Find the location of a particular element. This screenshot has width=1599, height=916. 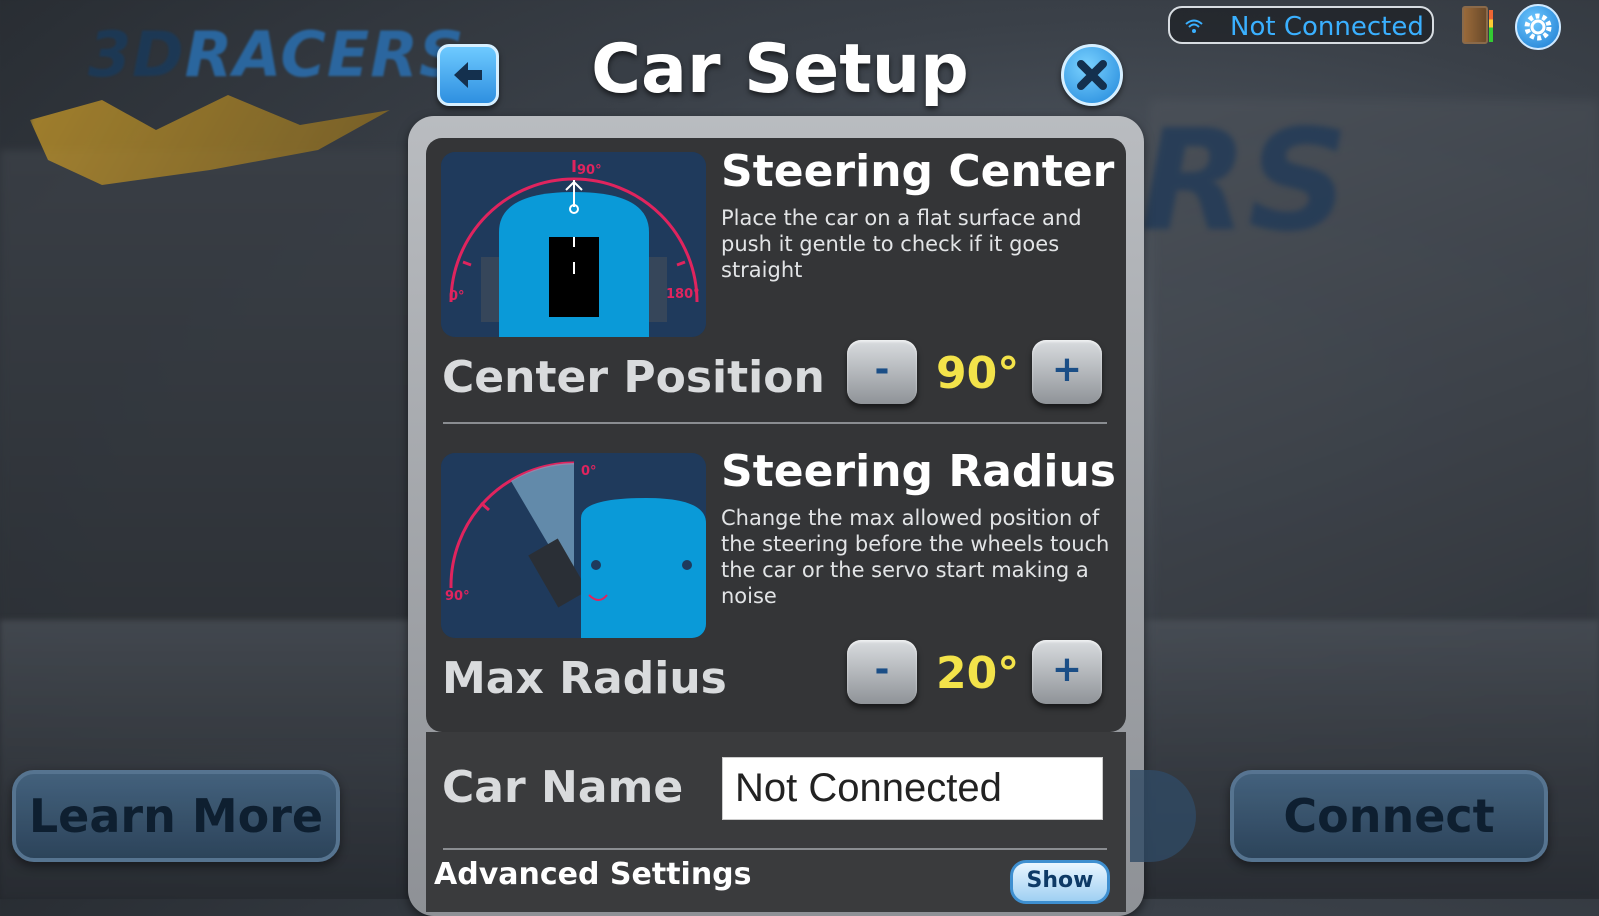

steering-radius-illustration: 0° 90° is located at coordinates (573, 545).